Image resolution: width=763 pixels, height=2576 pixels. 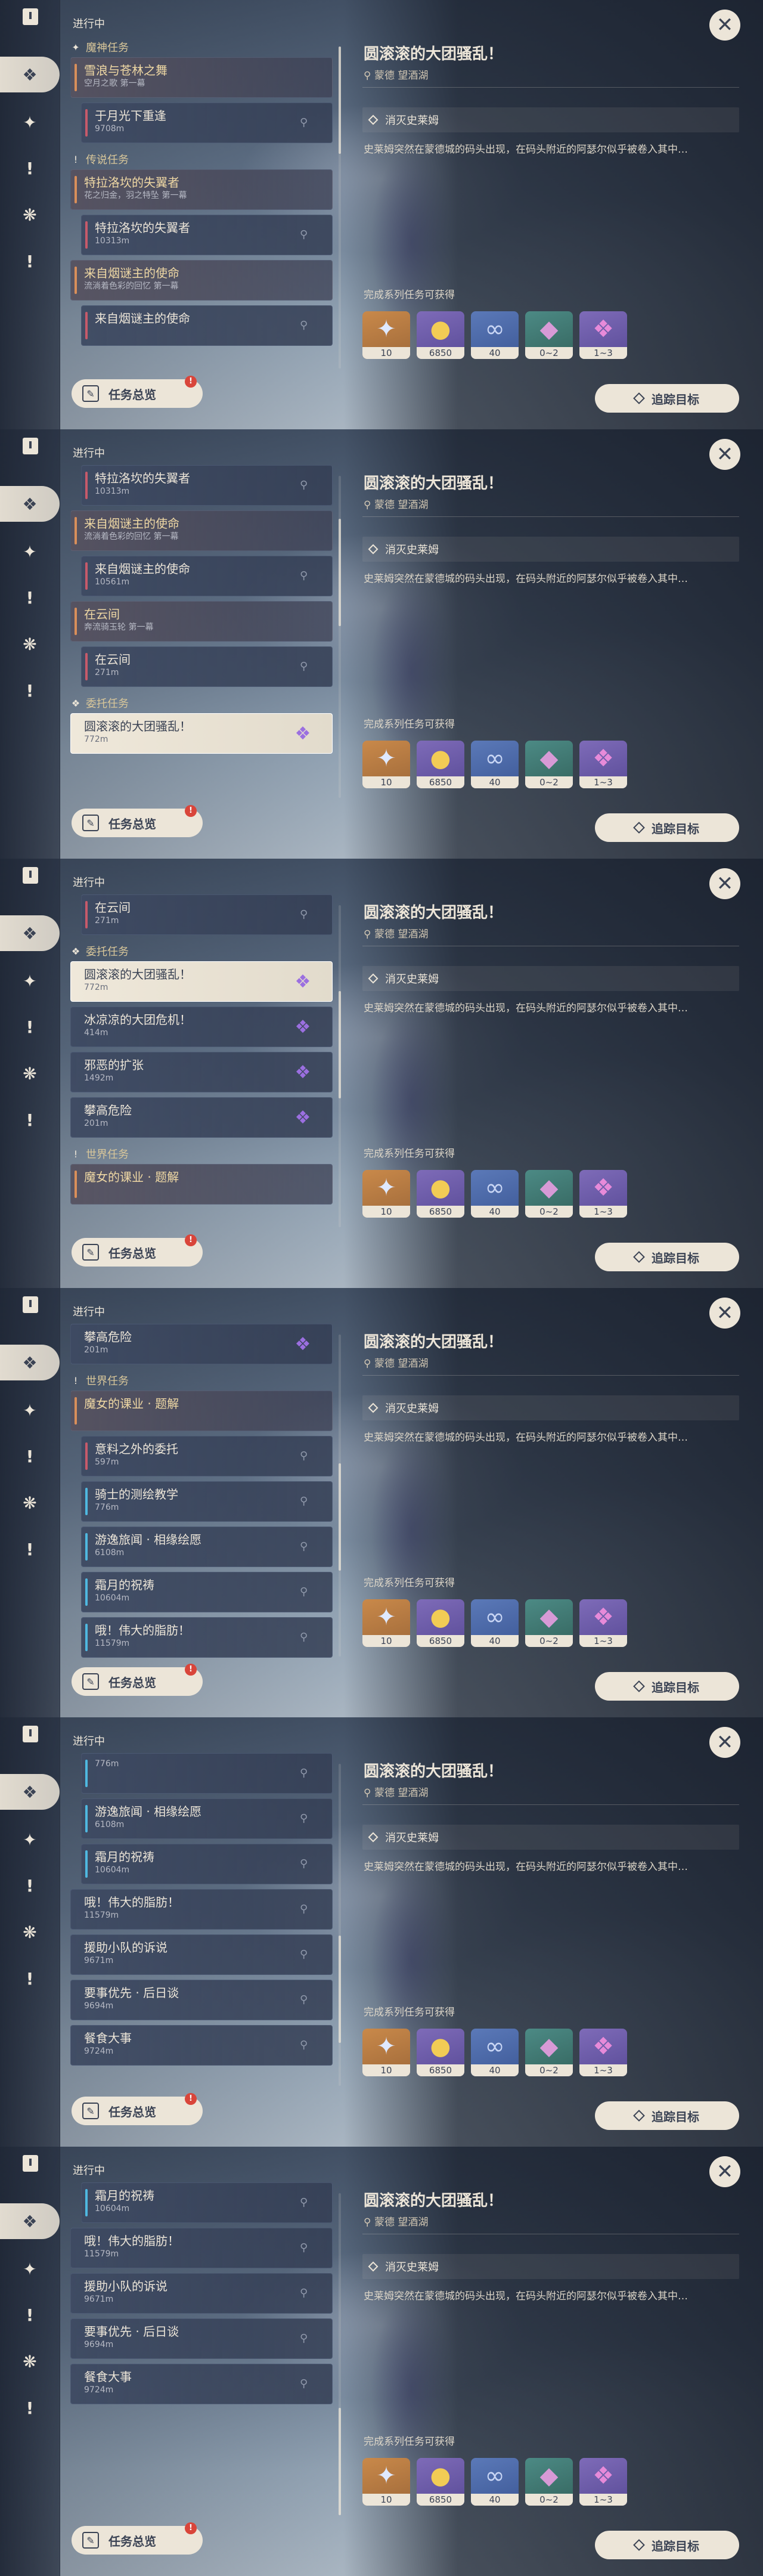 What do you see at coordinates (201, 982) in the screenshot?
I see `quest-item: 圆滚滚的大团骚乱！ 772m ❖` at bounding box center [201, 982].